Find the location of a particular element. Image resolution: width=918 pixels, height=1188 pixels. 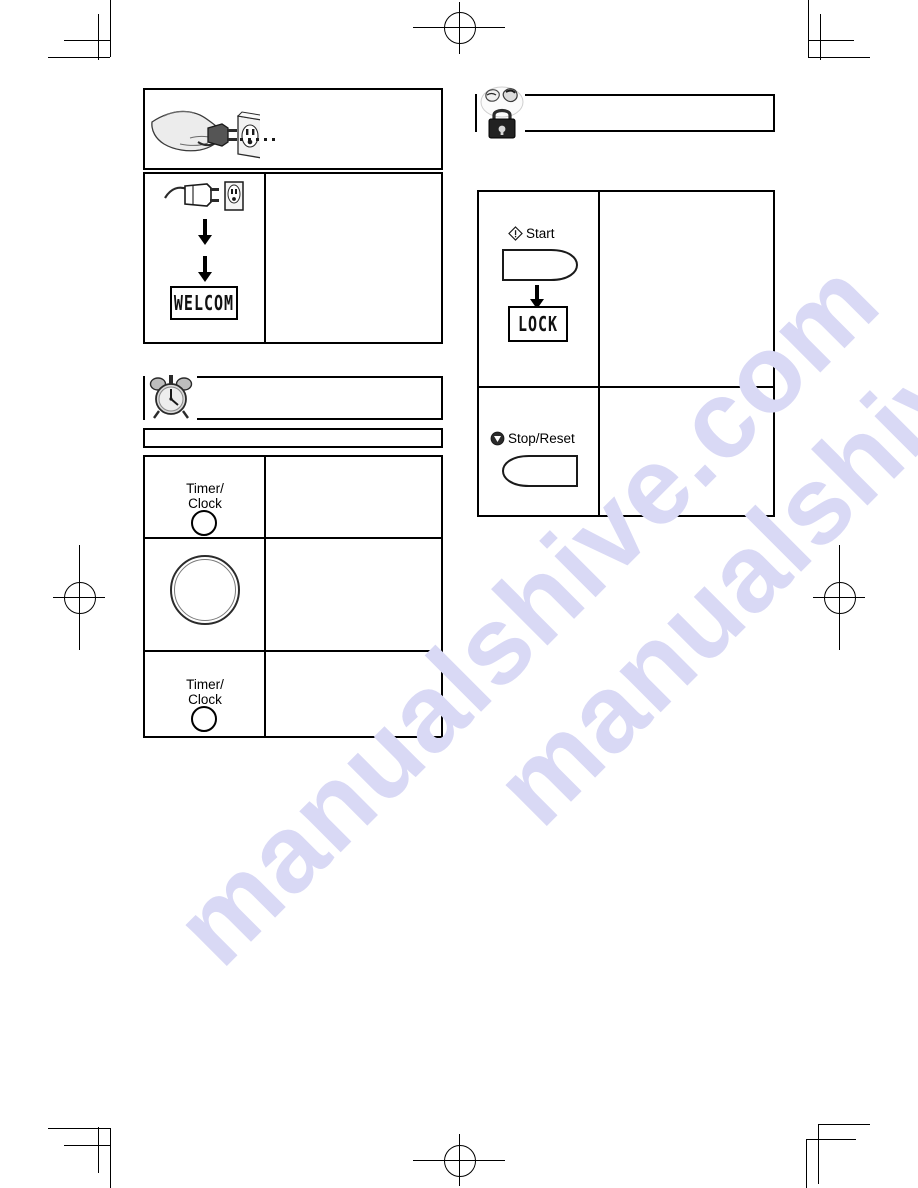

start-diamond-icon is located at coordinates (515, 233).